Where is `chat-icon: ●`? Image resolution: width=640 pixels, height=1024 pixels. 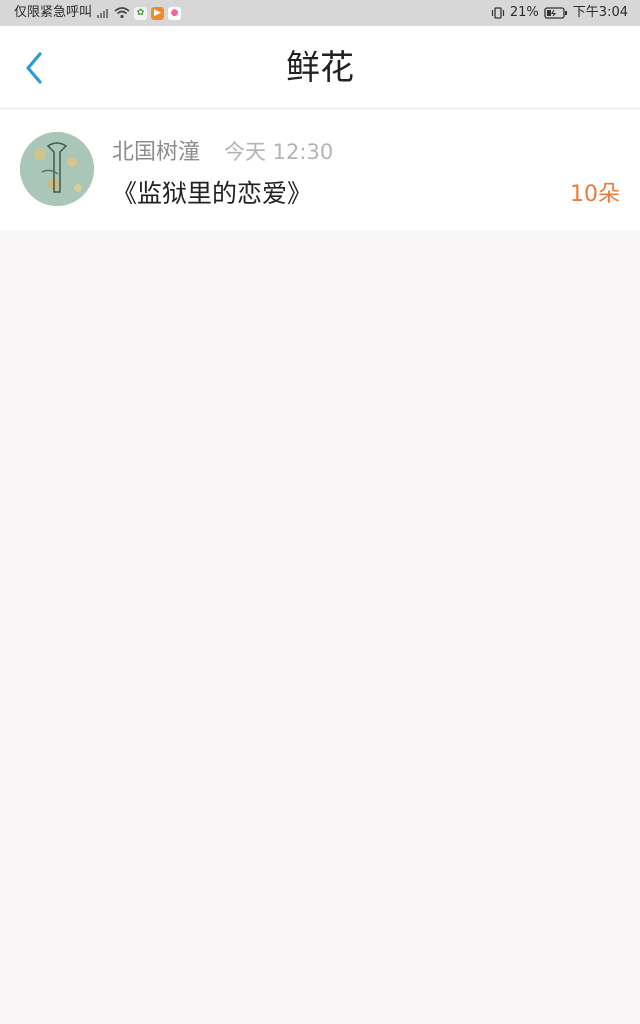 chat-icon: ● is located at coordinates (175, 13).